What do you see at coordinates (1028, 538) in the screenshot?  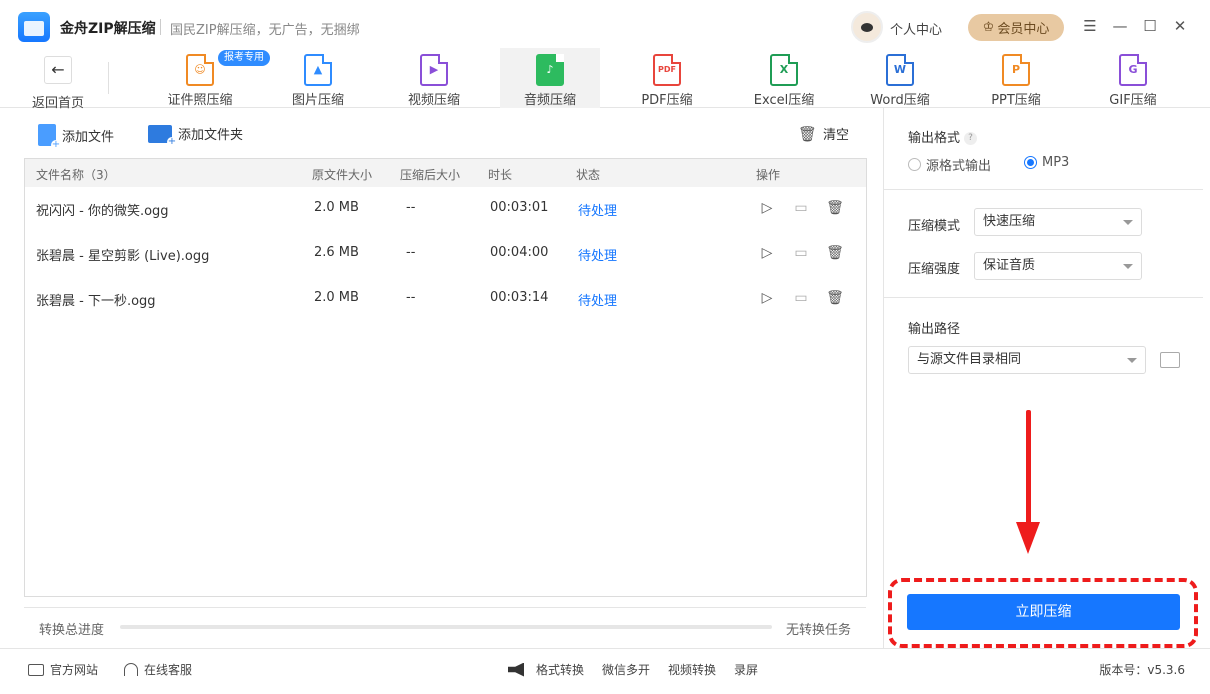 I see `annotation-arrow-head` at bounding box center [1028, 538].